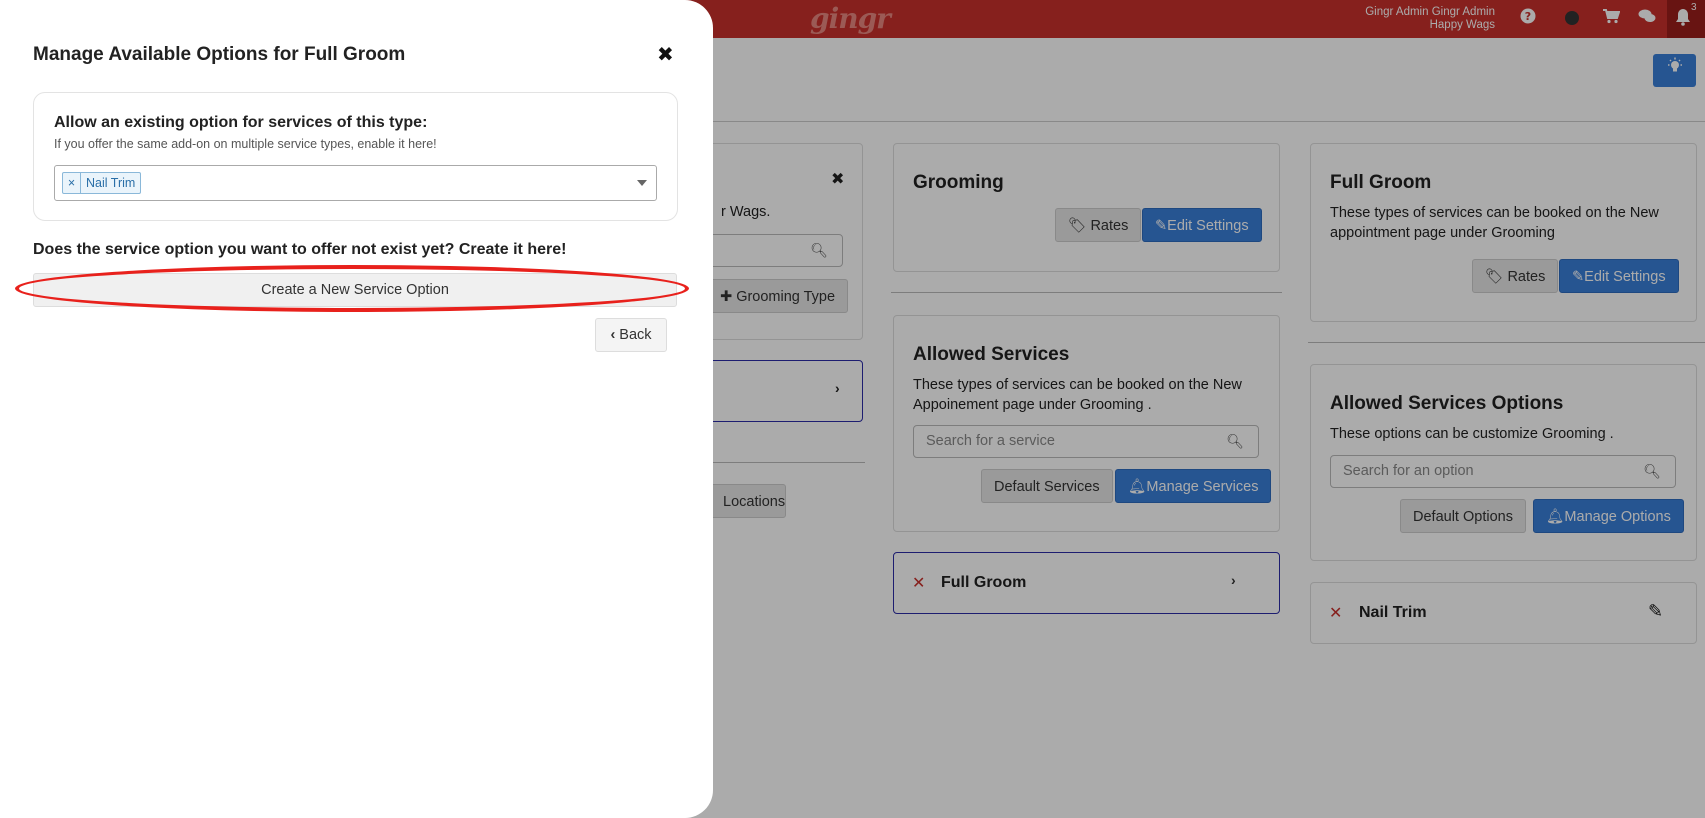 This screenshot has height=818, width=1705. I want to click on chevron-left-icon: ‹, so click(615, 335).